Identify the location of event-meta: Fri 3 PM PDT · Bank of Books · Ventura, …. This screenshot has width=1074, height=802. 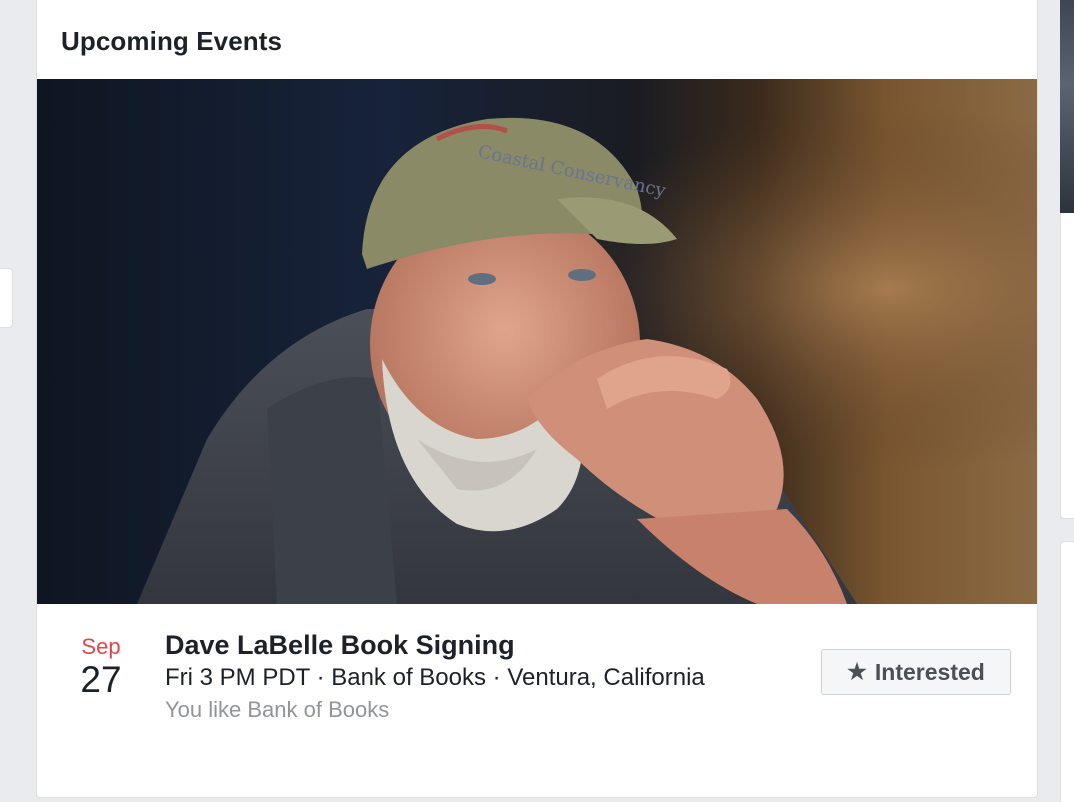
(435, 677).